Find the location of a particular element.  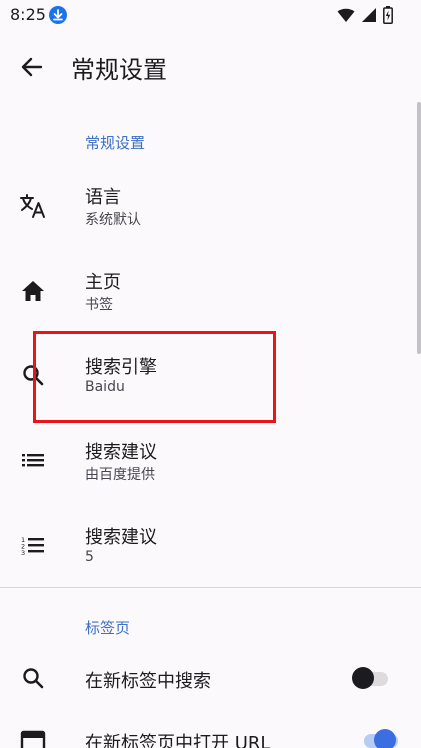

pref-search-suggestions: 搜索建议 由百度提供 is located at coordinates (210, 461).